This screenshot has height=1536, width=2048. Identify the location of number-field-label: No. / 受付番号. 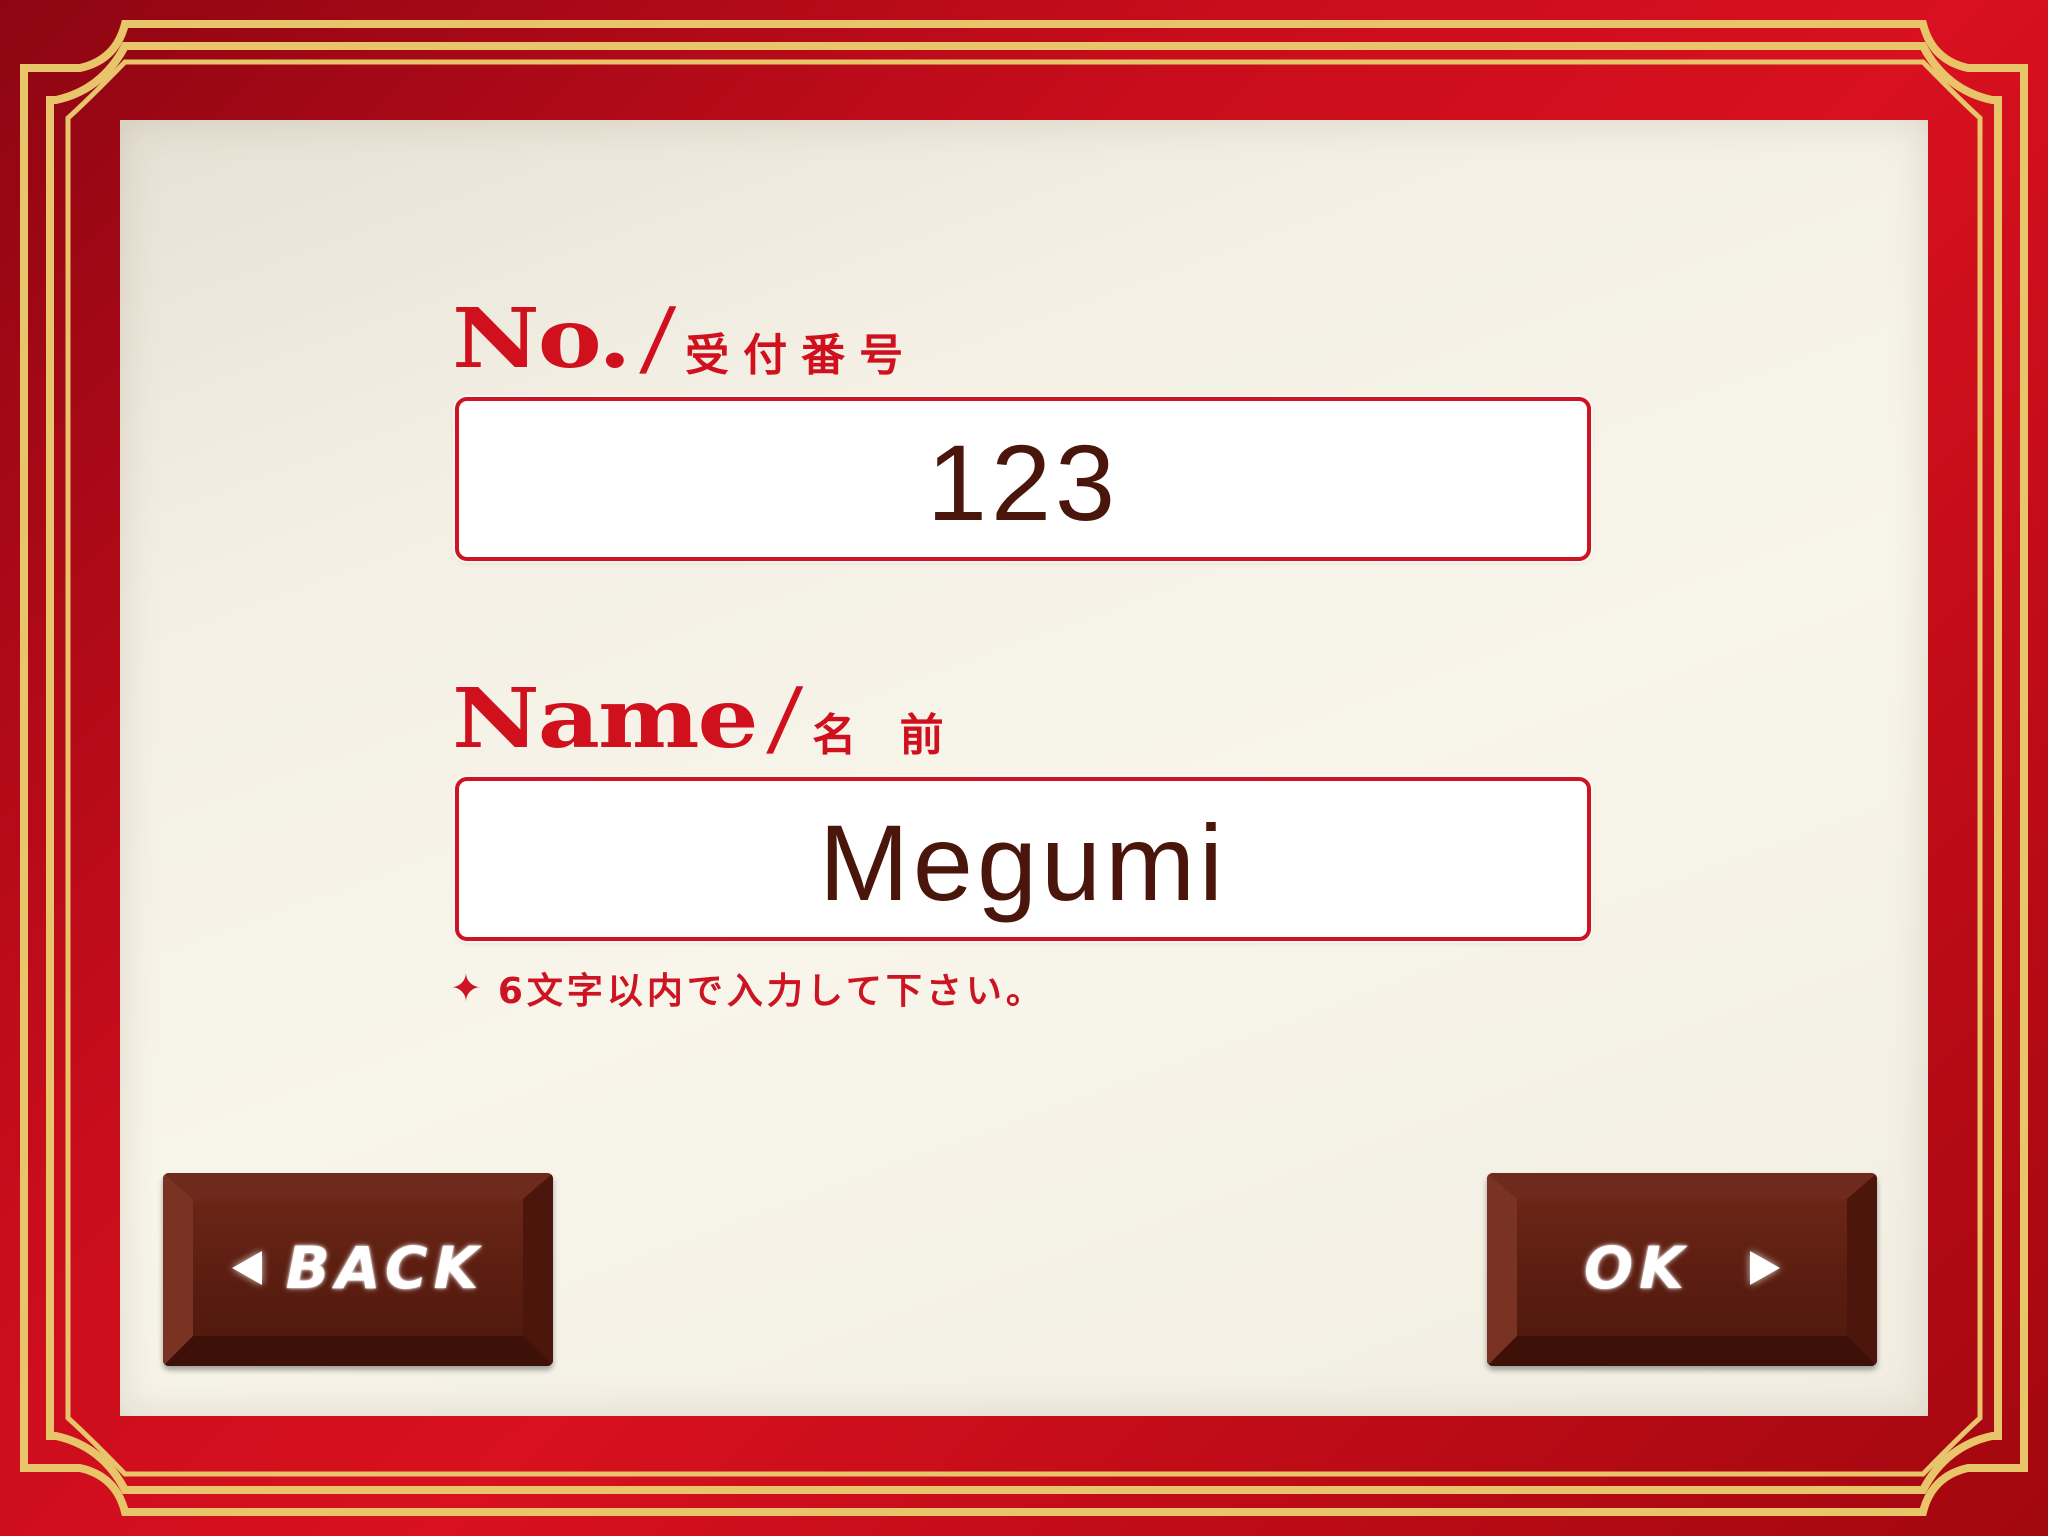
(685, 335).